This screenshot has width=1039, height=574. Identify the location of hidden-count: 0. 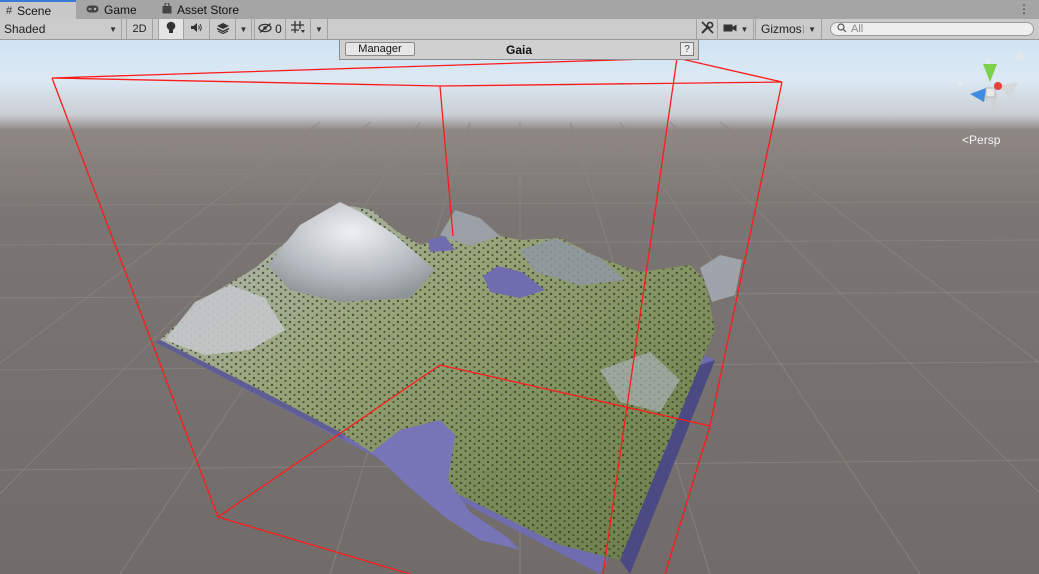
(278, 29).